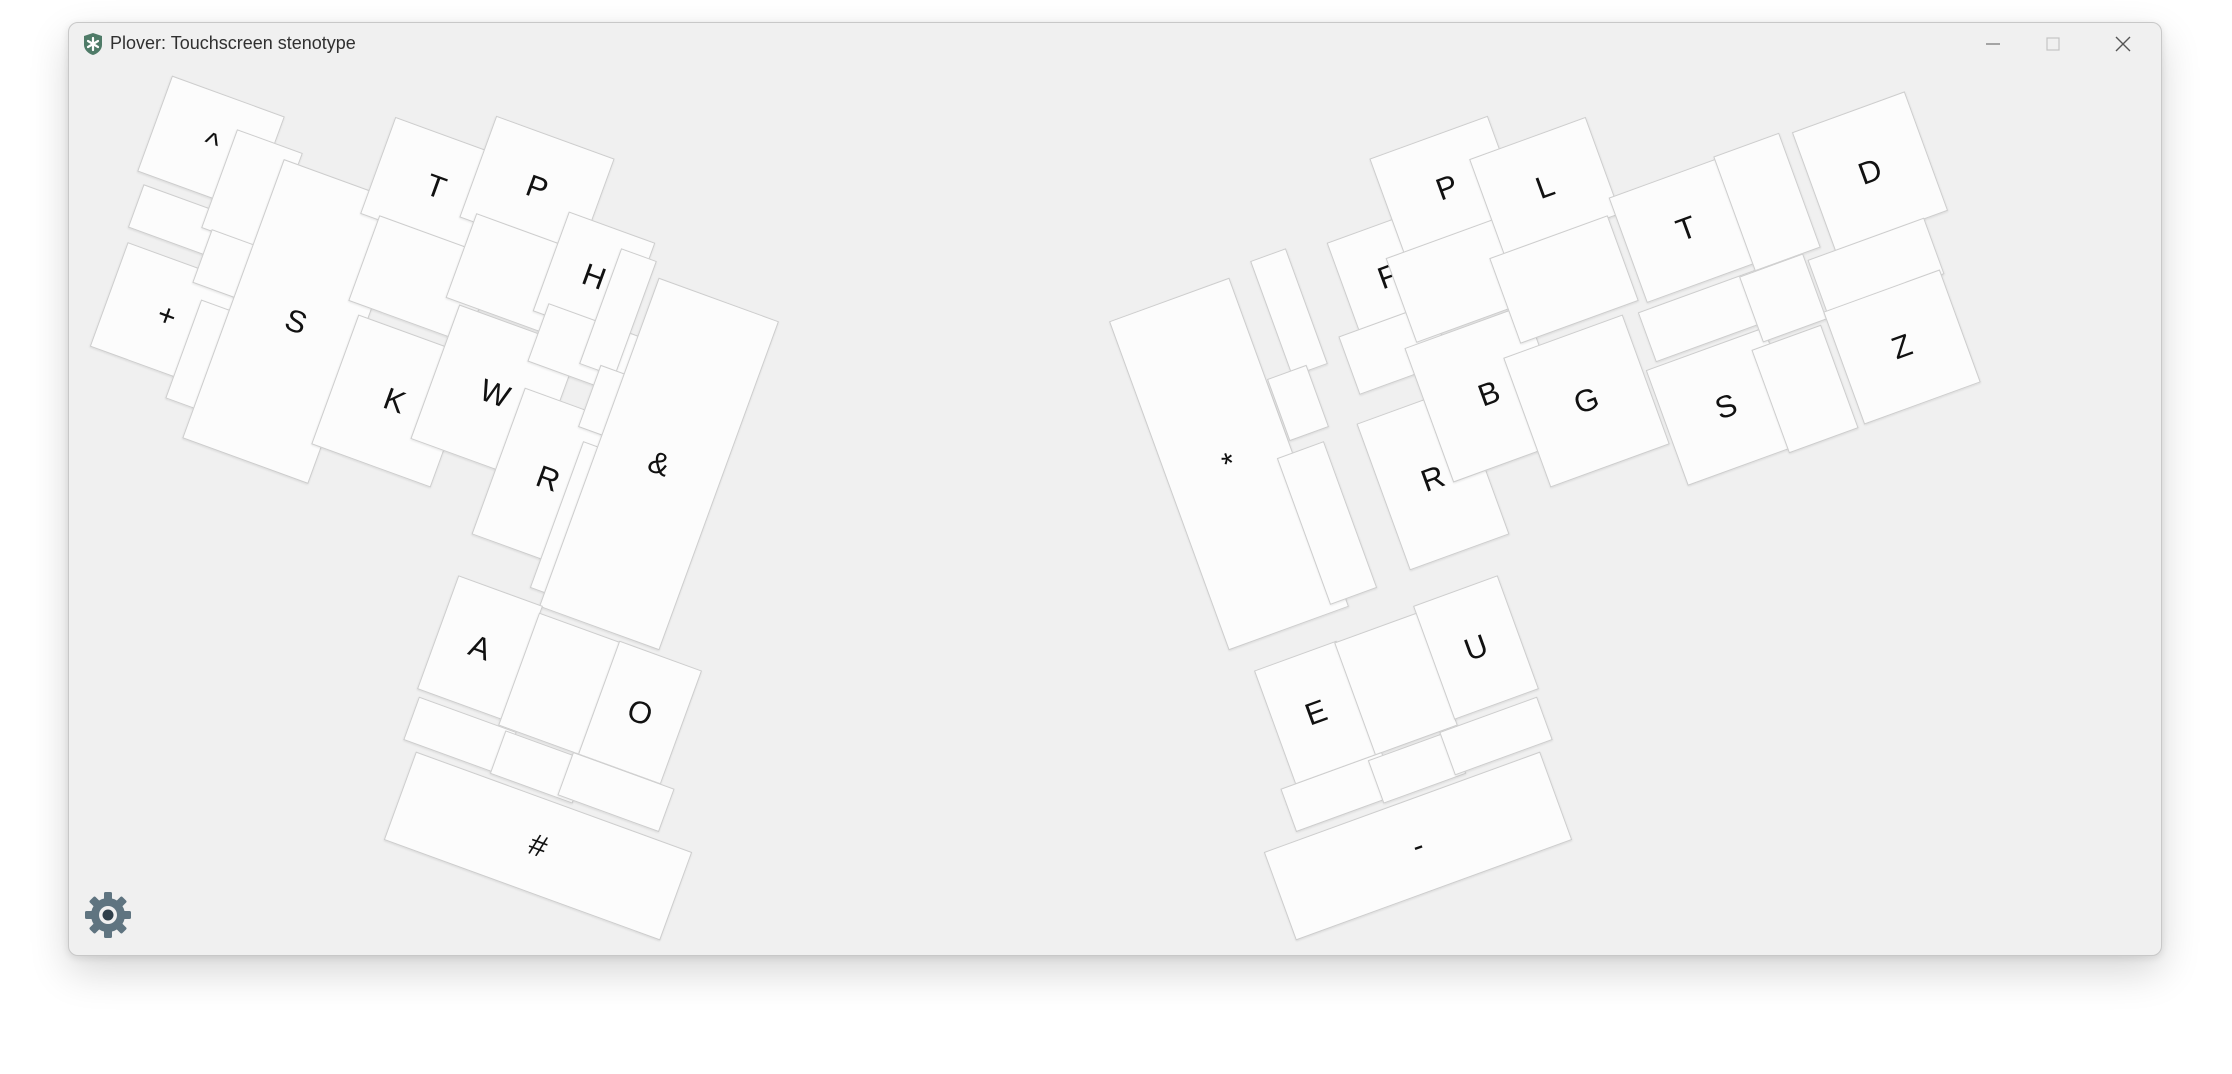 This screenshot has height=1074, width=2232. Describe the element at coordinates (1993, 44) in the screenshot. I see `minimize-icon` at that location.